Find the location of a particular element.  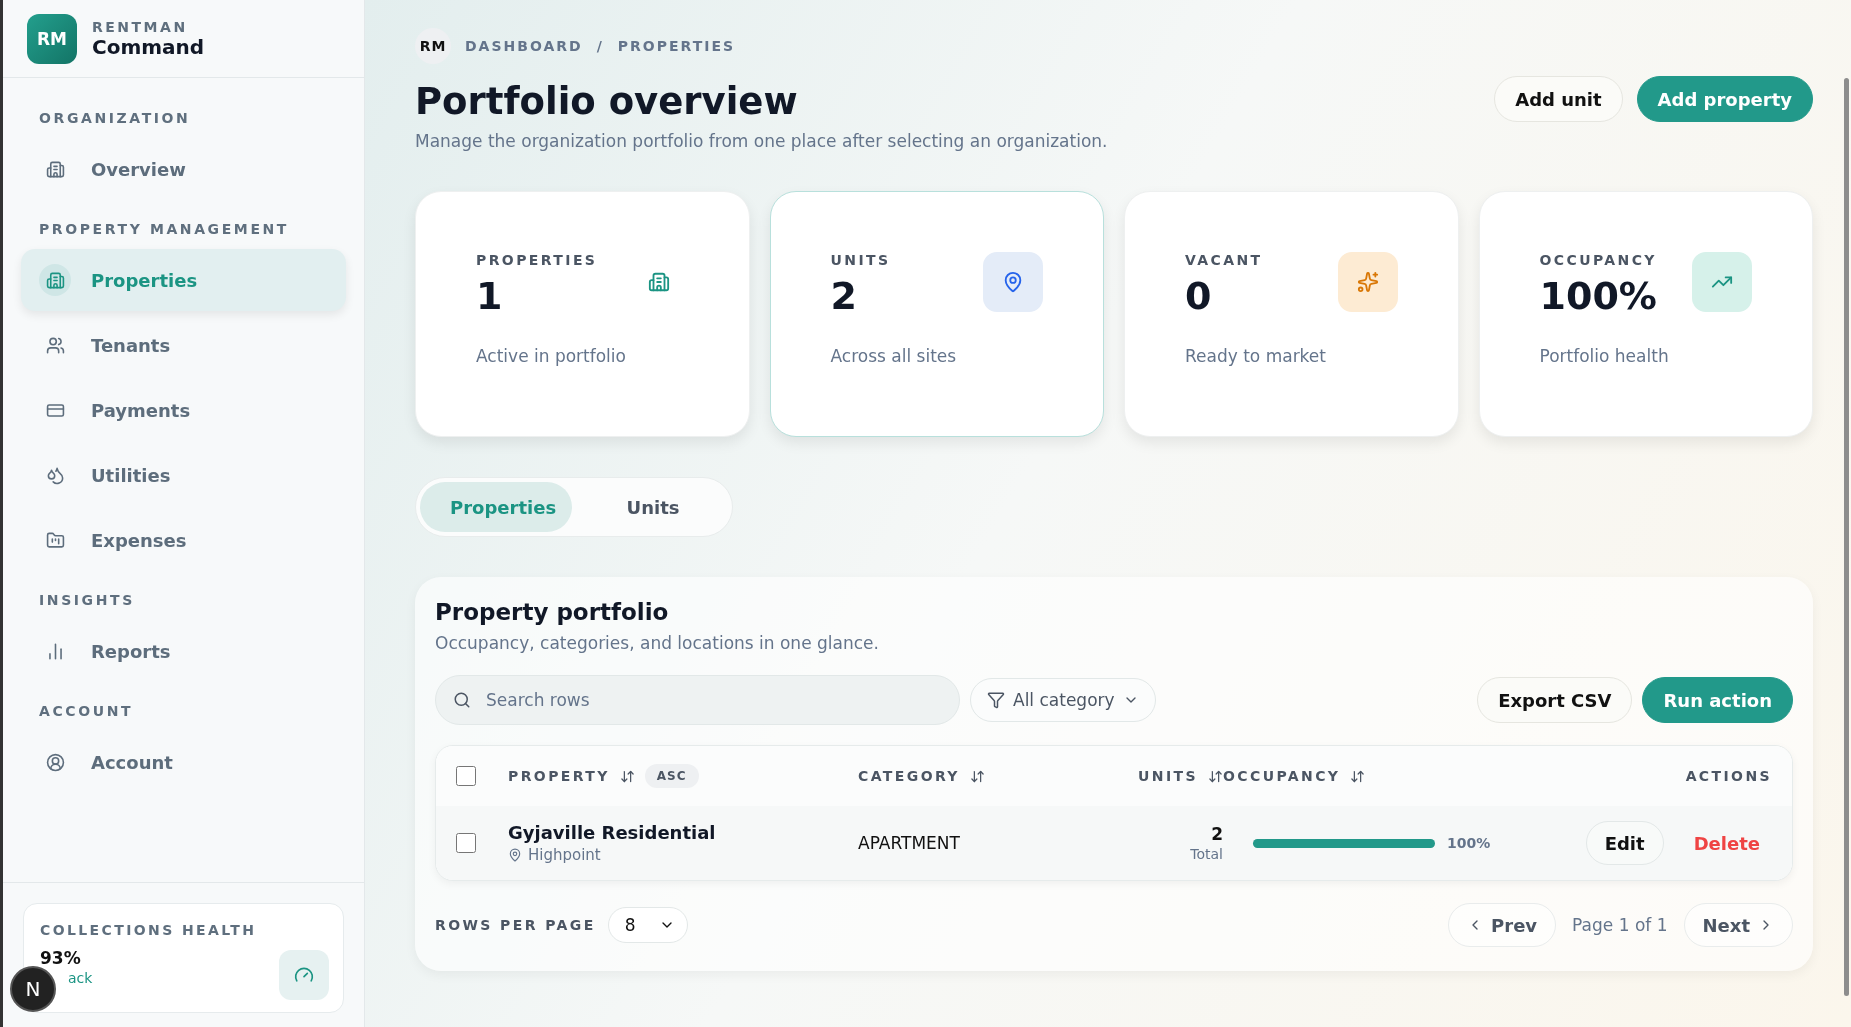

sidebar-item: Tenants is located at coordinates (183, 345).